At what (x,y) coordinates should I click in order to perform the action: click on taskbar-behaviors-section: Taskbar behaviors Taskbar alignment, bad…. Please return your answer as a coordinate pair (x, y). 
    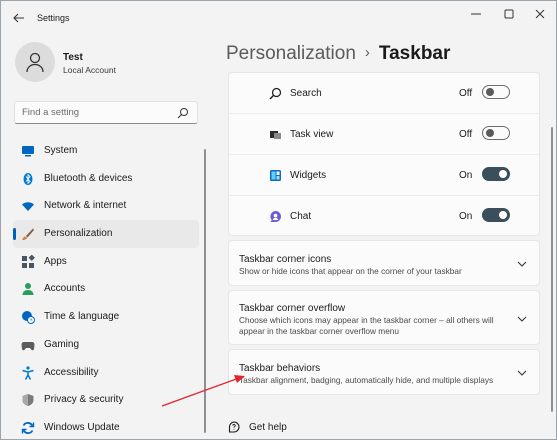
    Looking at the image, I should click on (384, 372).